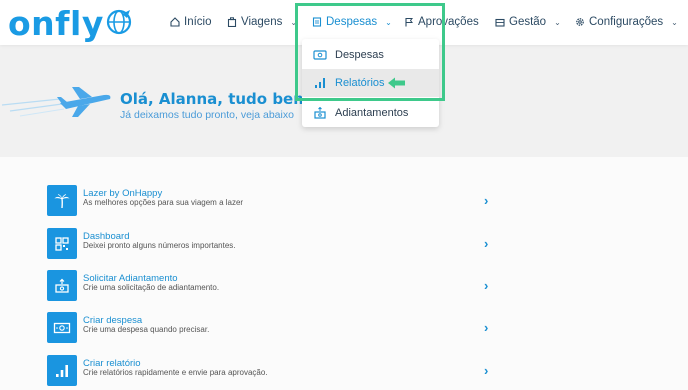 This screenshot has width=688, height=390. Describe the element at coordinates (219, 99) in the screenshot. I see `greeting-title: Olá, Alanna, tudo bem?` at that location.